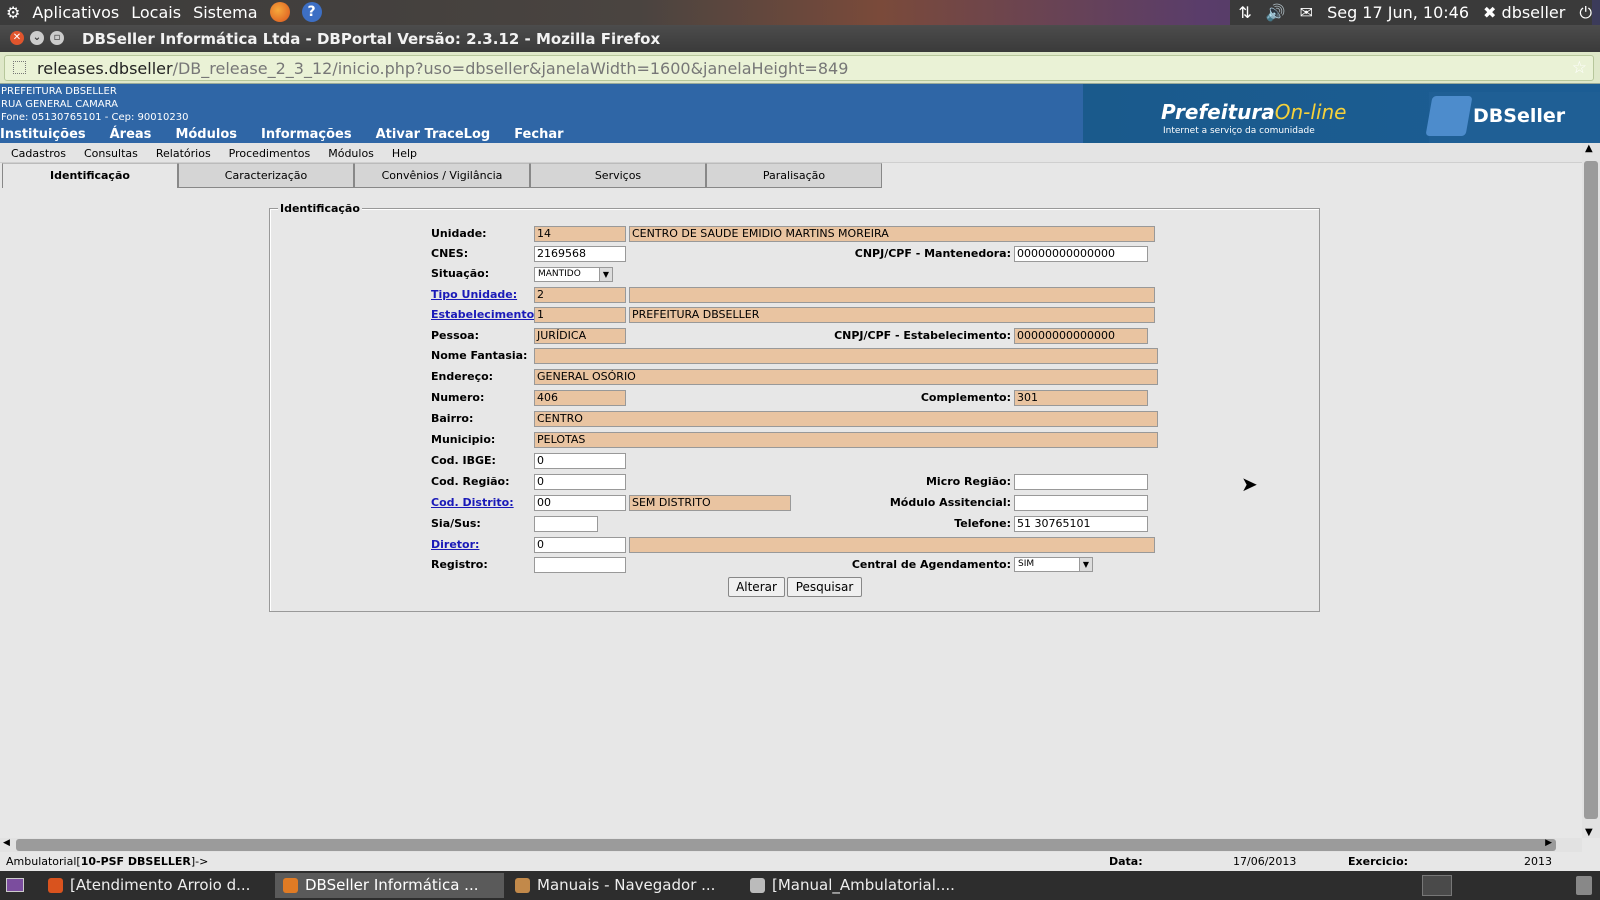  I want to click on menu-instituicoes: Instituições, so click(43, 134).